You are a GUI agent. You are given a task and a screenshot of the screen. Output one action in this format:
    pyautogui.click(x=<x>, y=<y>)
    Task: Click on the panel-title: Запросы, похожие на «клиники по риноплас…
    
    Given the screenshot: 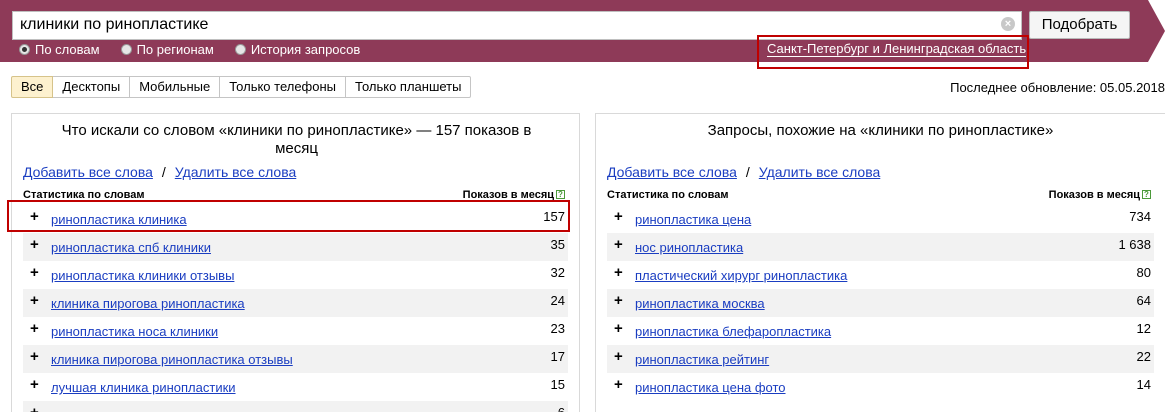 What is the action you would take?
    pyautogui.click(x=880, y=130)
    